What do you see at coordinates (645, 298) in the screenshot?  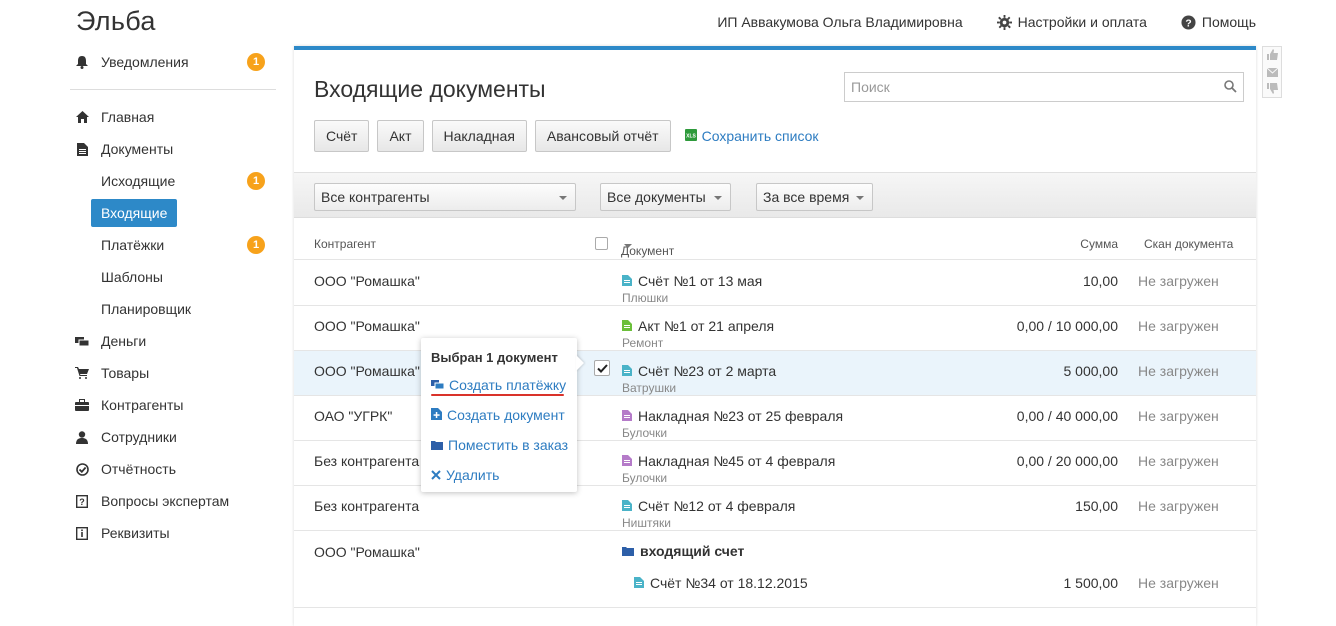 I see `row-description: Плюшки` at bounding box center [645, 298].